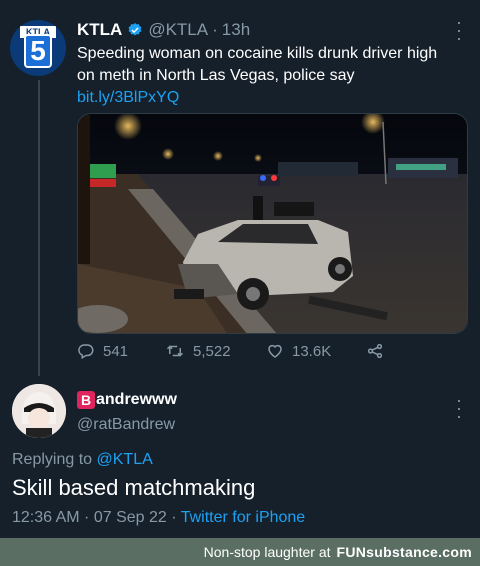  What do you see at coordinates (126, 425) in the screenshot?
I see `reply-author-handle: @ratBandrew` at bounding box center [126, 425].